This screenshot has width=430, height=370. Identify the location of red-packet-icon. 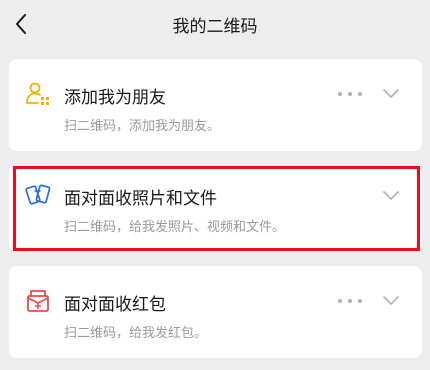
(38, 301).